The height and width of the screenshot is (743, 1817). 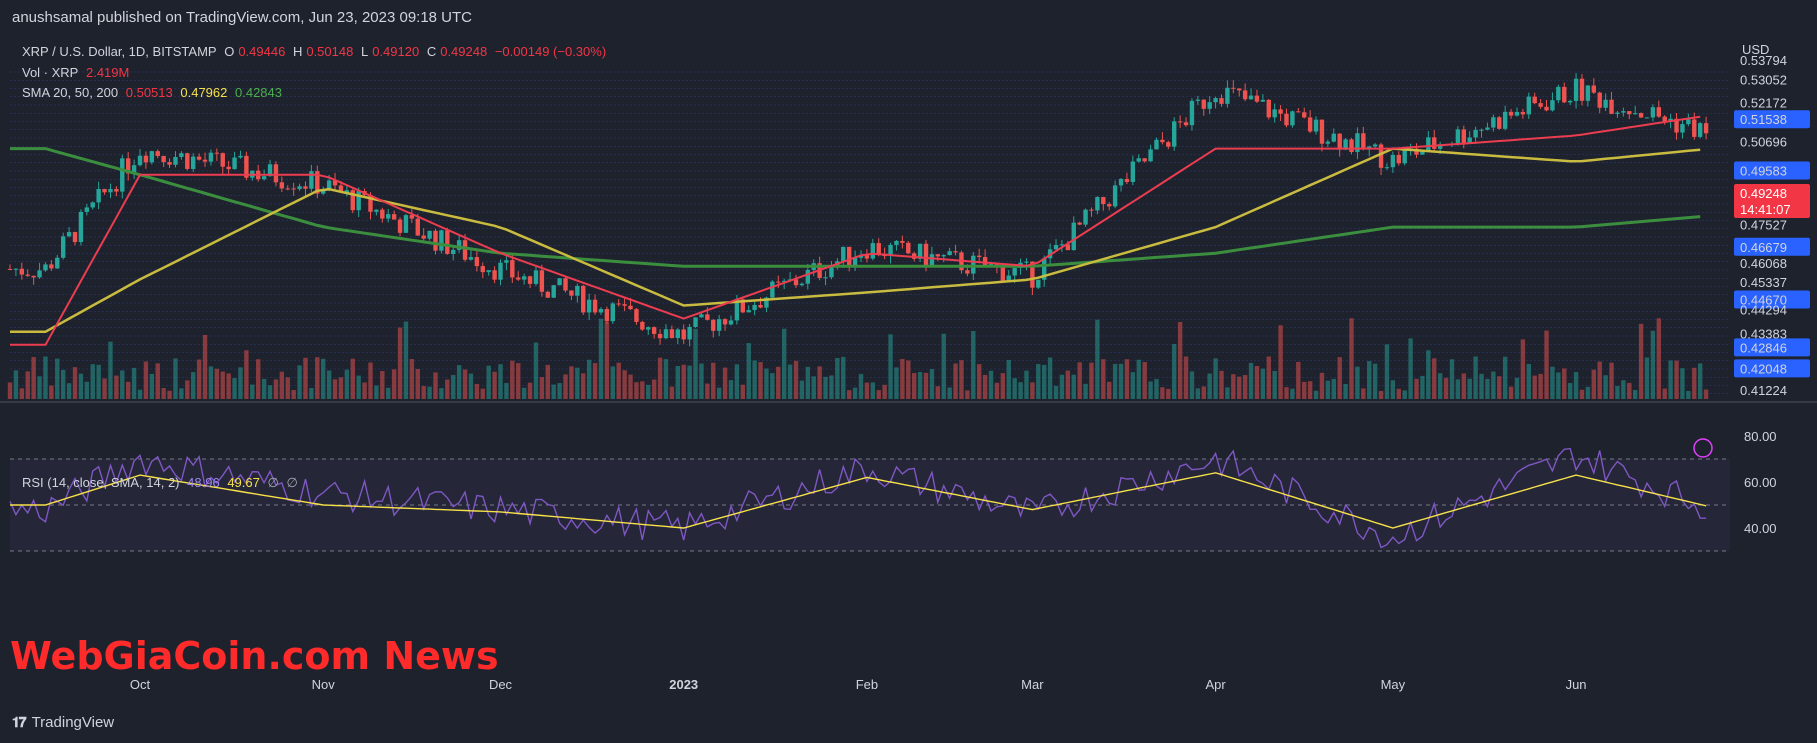 What do you see at coordinates (101, 482) in the screenshot?
I see `rsi-label: RSI (14, close, SMA, 14, 2)` at bounding box center [101, 482].